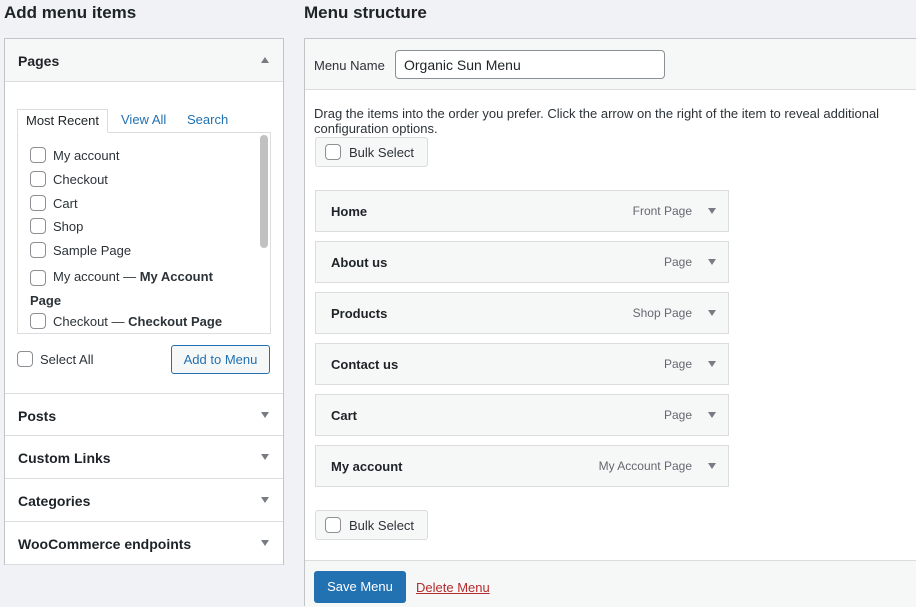 The image size is (916, 607). What do you see at coordinates (65, 203) in the screenshot?
I see `item-label: Cart` at bounding box center [65, 203].